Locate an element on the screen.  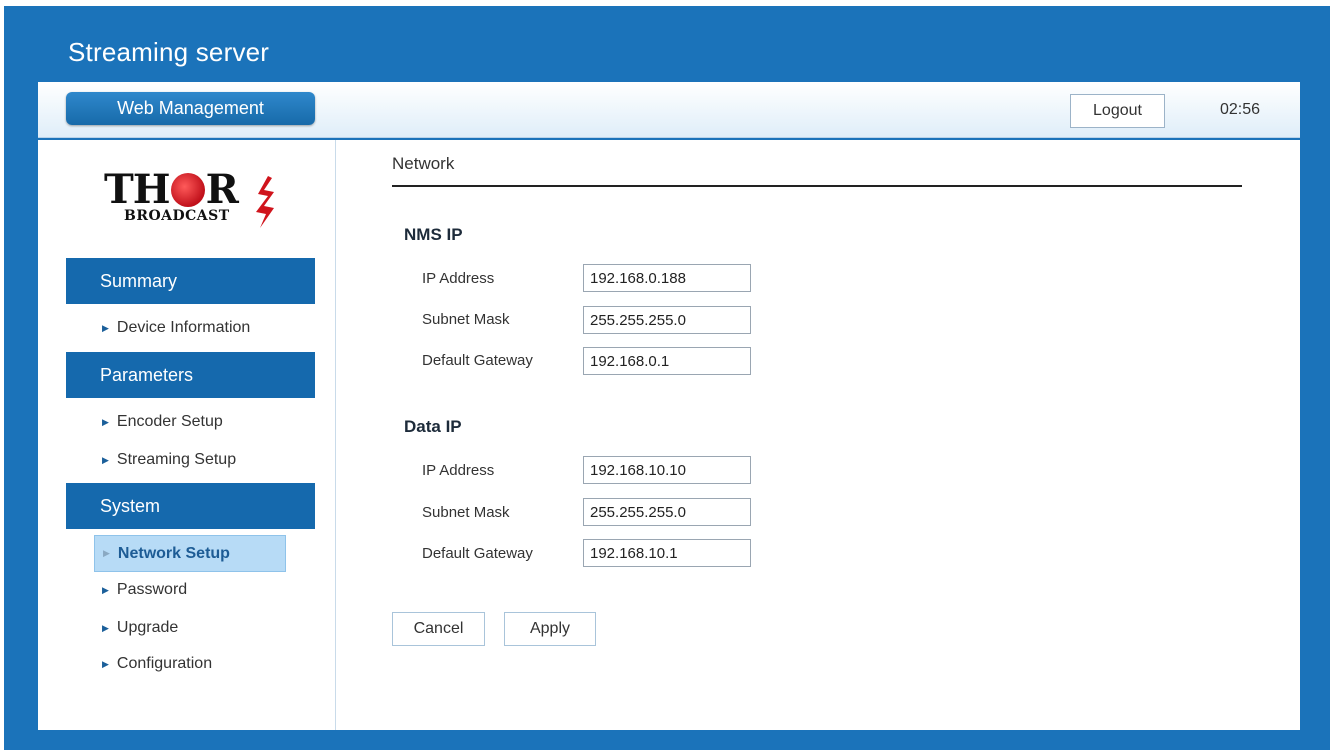
sidebar-section-summary: Summary is located at coordinates (190, 281).